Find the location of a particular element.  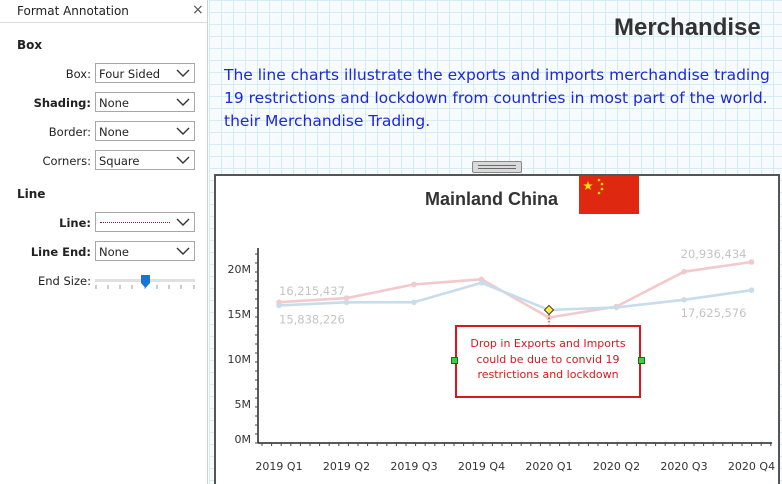

data-label: 16,215,437 is located at coordinates (312, 291).